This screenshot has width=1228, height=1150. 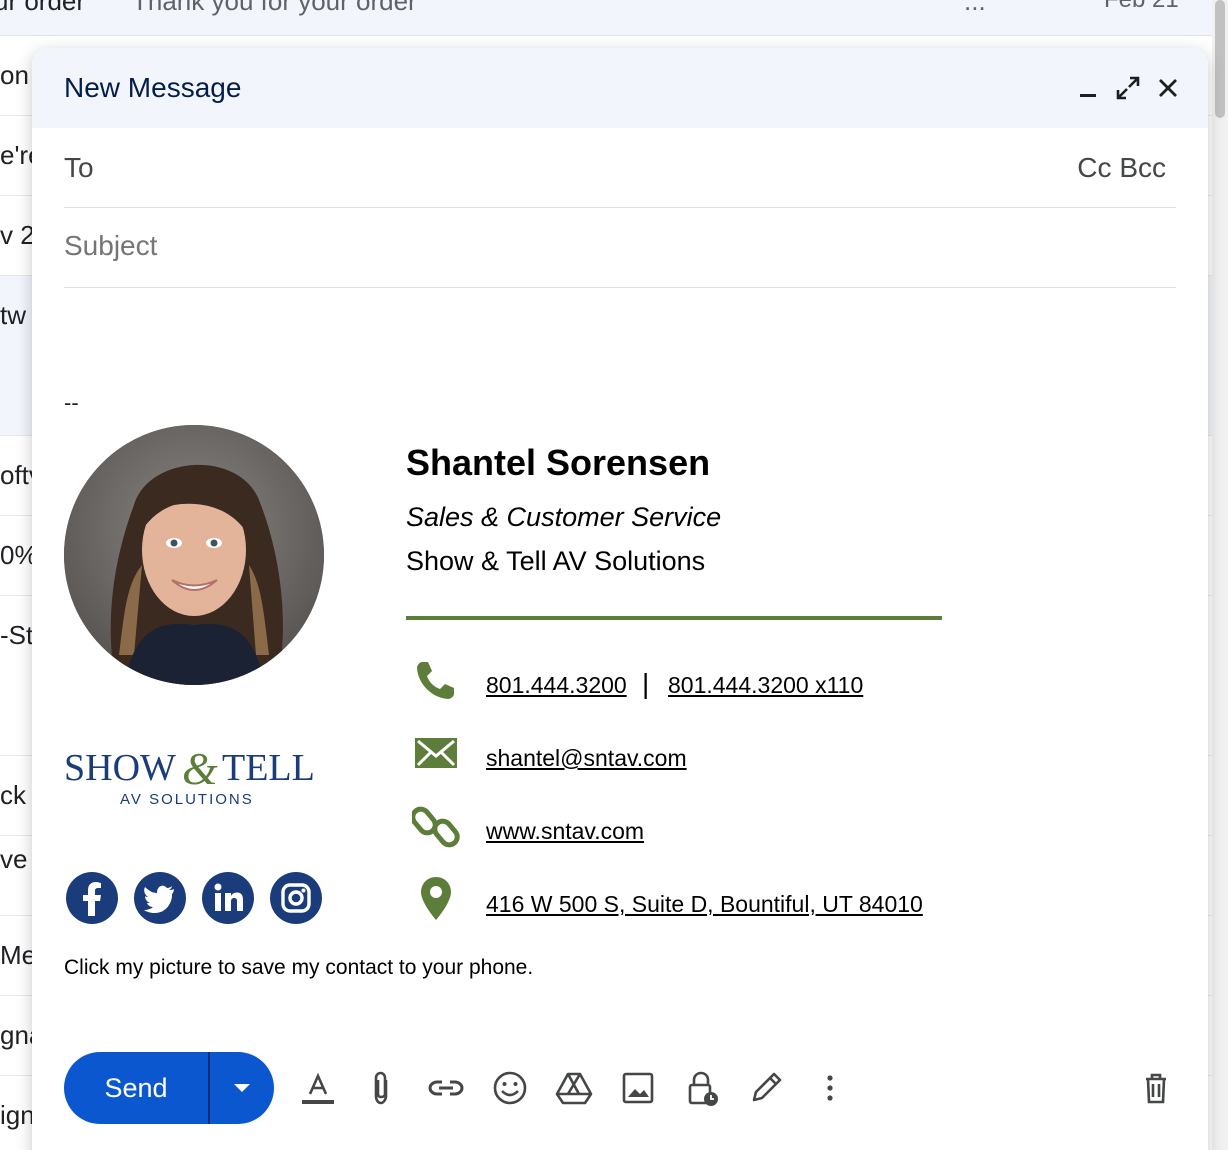 What do you see at coordinates (136, 1088) in the screenshot?
I see `send-button: Send` at bounding box center [136, 1088].